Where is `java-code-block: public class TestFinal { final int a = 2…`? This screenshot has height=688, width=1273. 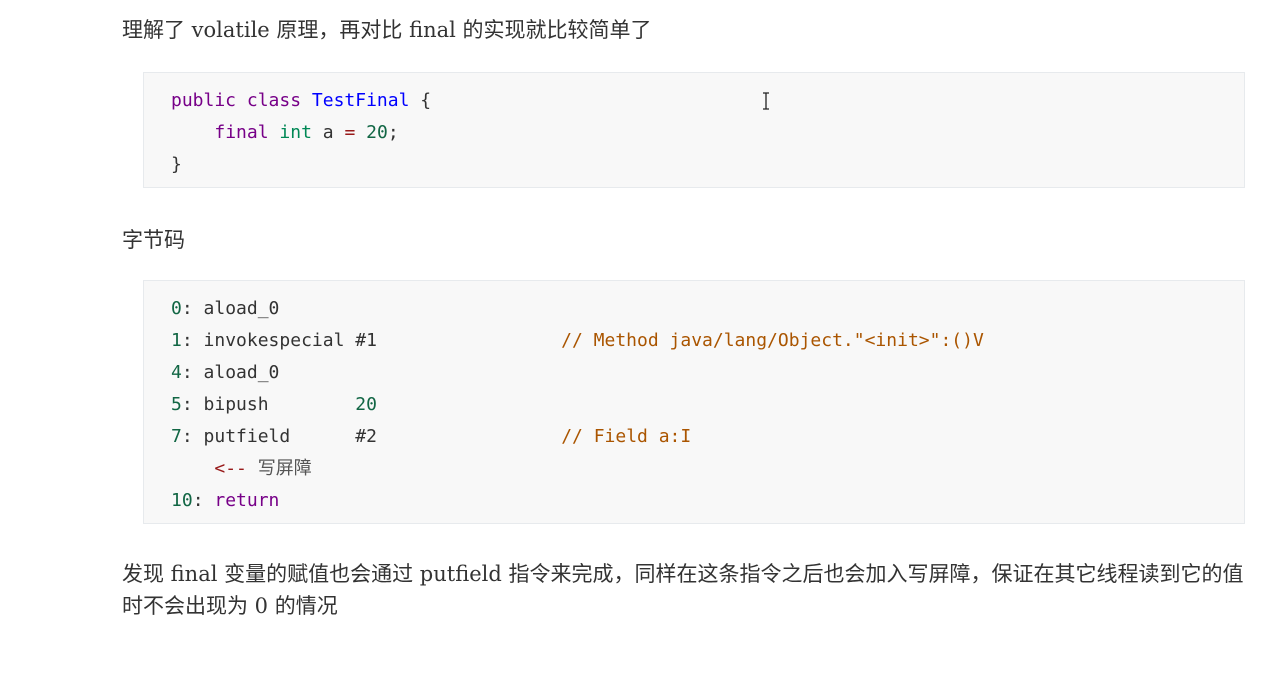
java-code-block: public class TestFinal { final int a = 2… is located at coordinates (694, 130).